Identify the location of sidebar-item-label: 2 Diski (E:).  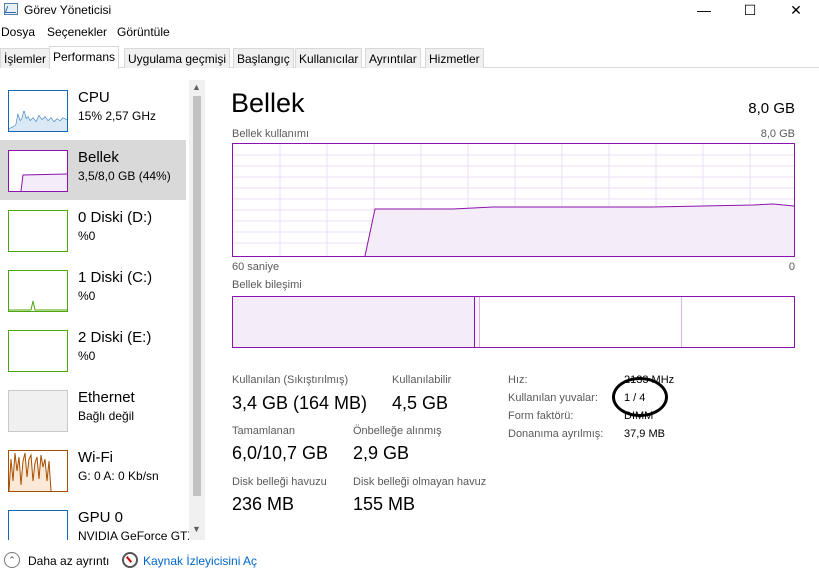
(115, 337).